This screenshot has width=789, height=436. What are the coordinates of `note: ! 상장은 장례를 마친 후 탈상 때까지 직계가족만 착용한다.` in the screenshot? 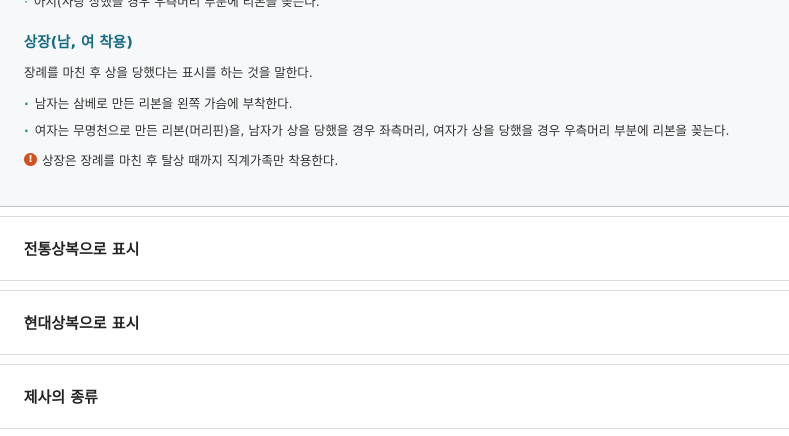 It's located at (181, 159).